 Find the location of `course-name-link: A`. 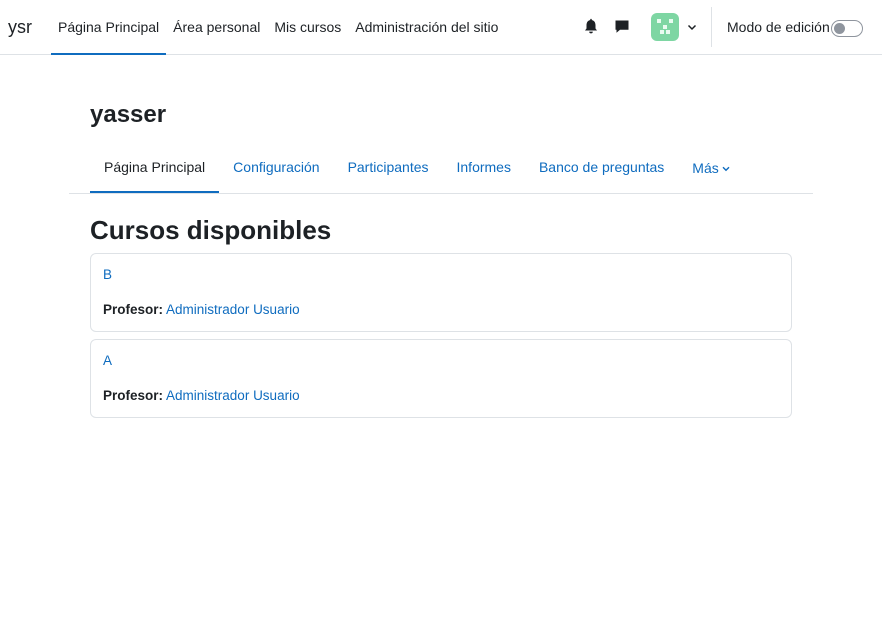

course-name-link: A is located at coordinates (107, 360).